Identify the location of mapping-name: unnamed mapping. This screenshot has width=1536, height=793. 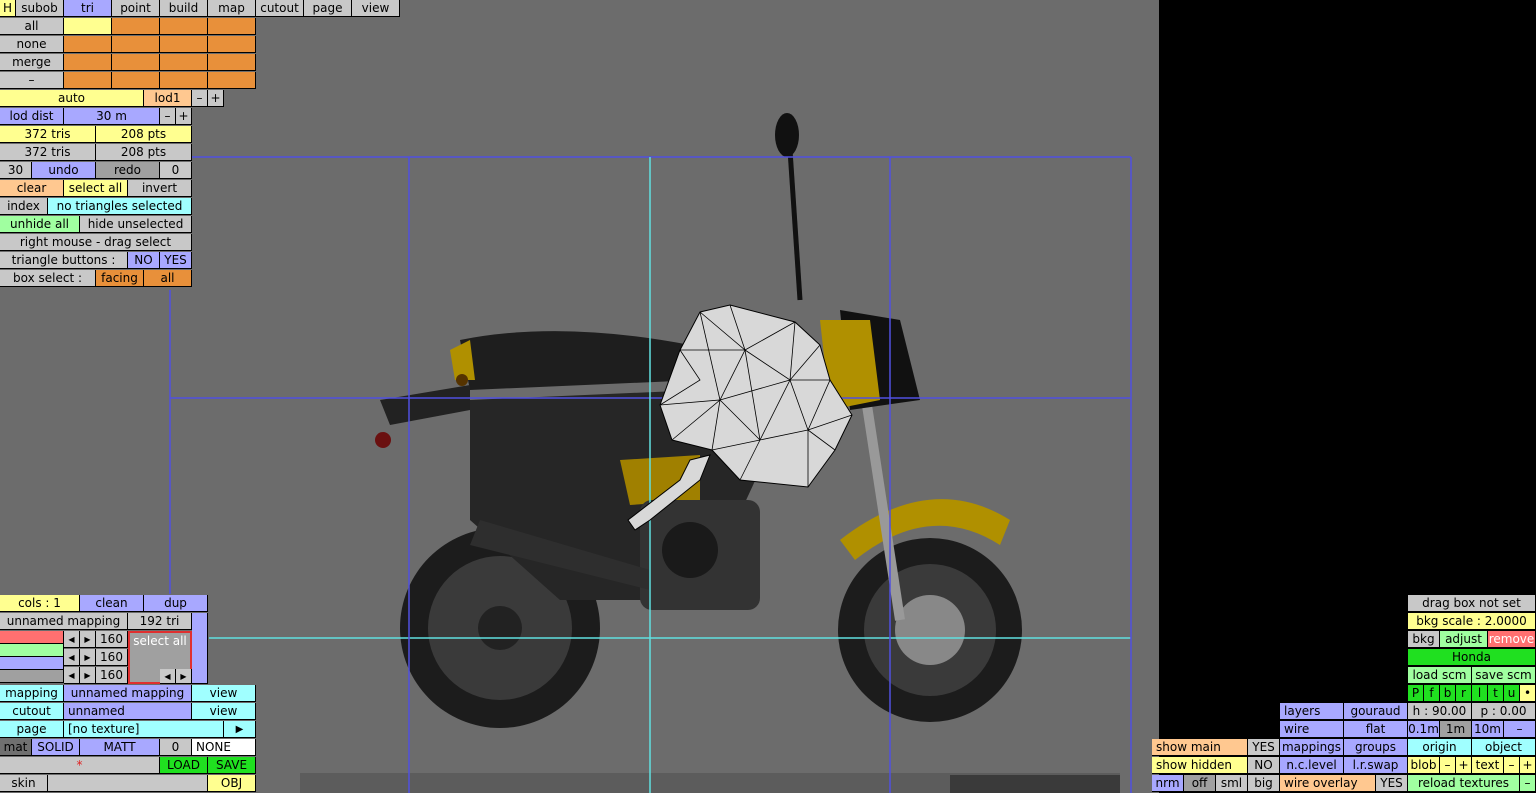
(64, 621).